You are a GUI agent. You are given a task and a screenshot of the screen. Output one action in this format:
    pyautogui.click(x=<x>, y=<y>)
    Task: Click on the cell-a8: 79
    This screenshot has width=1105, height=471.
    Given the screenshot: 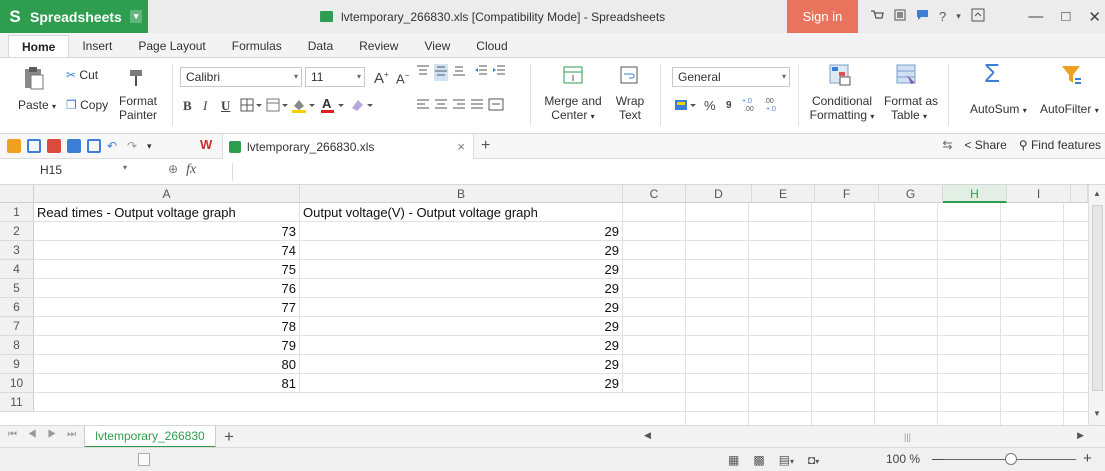 What is the action you would take?
    pyautogui.click(x=167, y=345)
    